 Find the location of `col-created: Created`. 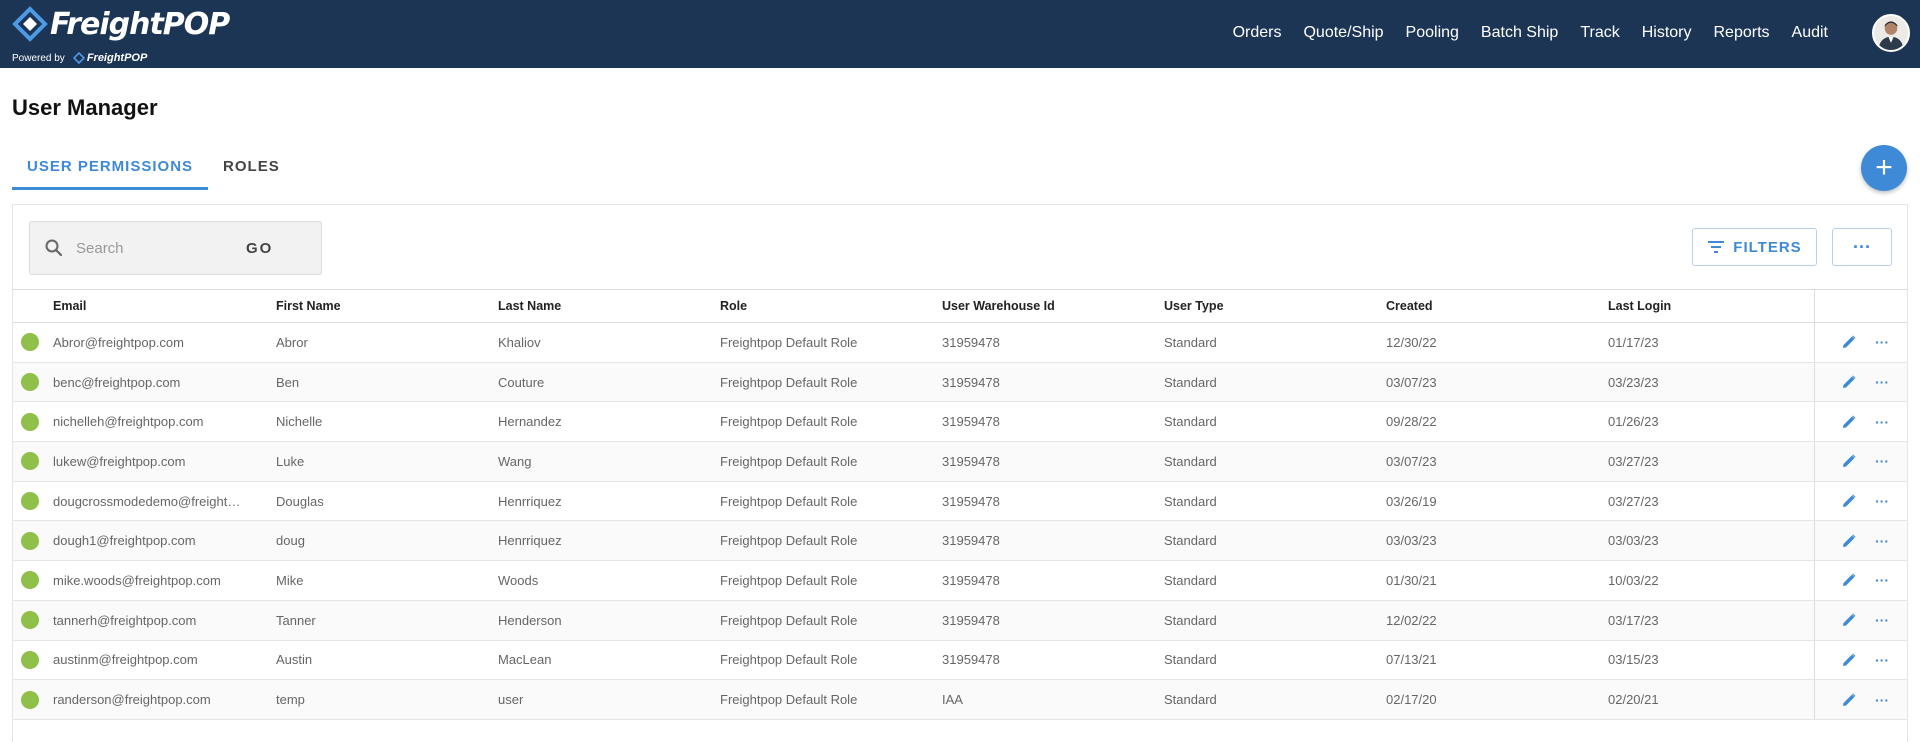

col-created: Created is located at coordinates (1409, 306).